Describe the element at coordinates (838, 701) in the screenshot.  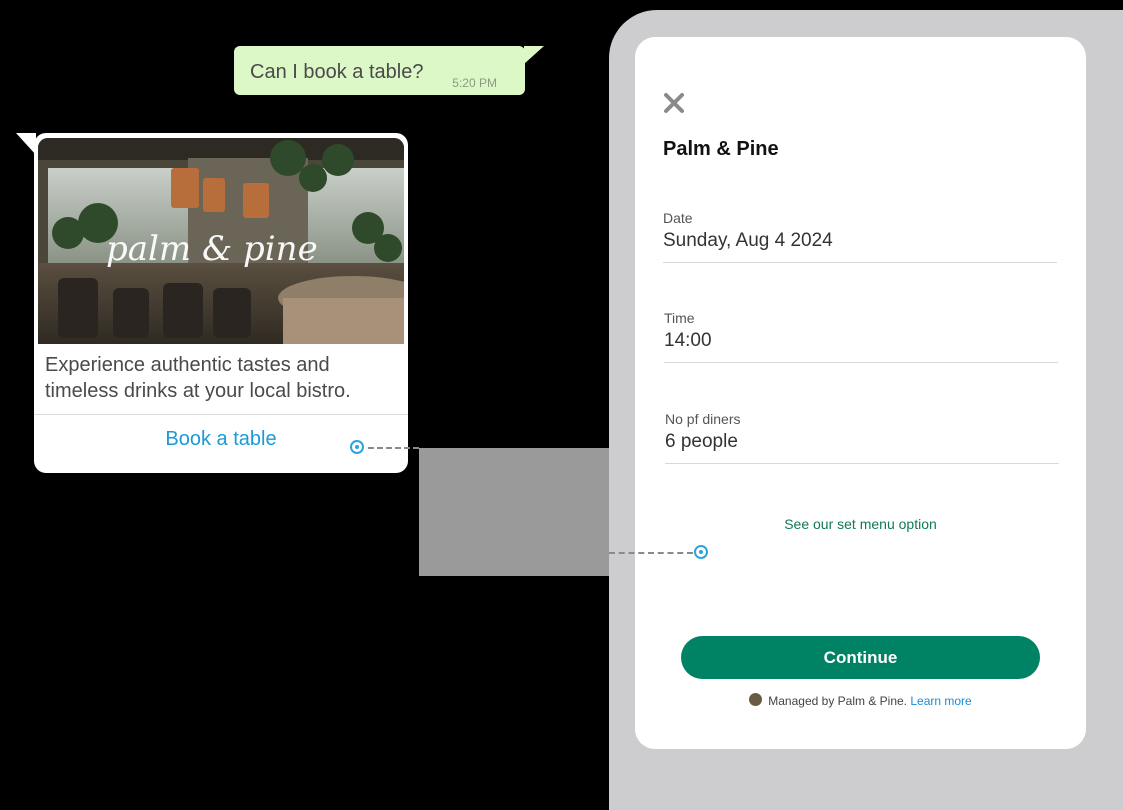
I see `footer-text: Managed by Palm & Pine.` at that location.